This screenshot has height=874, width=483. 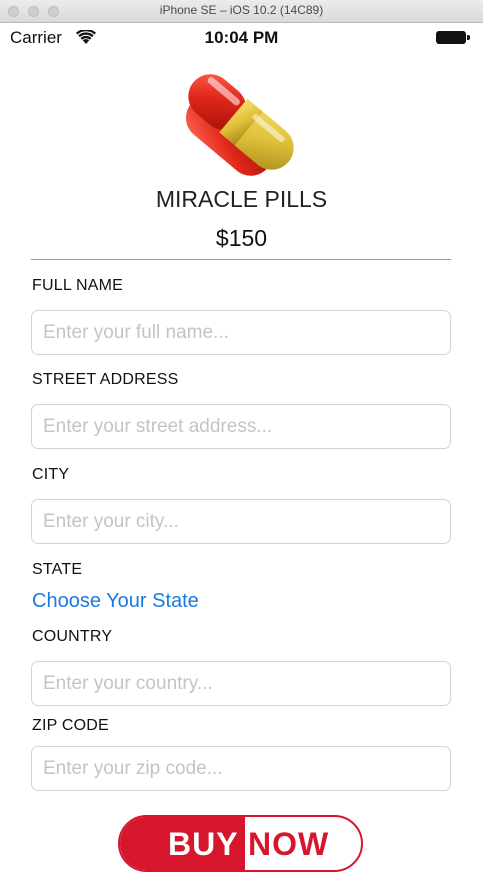 What do you see at coordinates (241, 238) in the screenshot?
I see `product-price: $150` at bounding box center [241, 238].